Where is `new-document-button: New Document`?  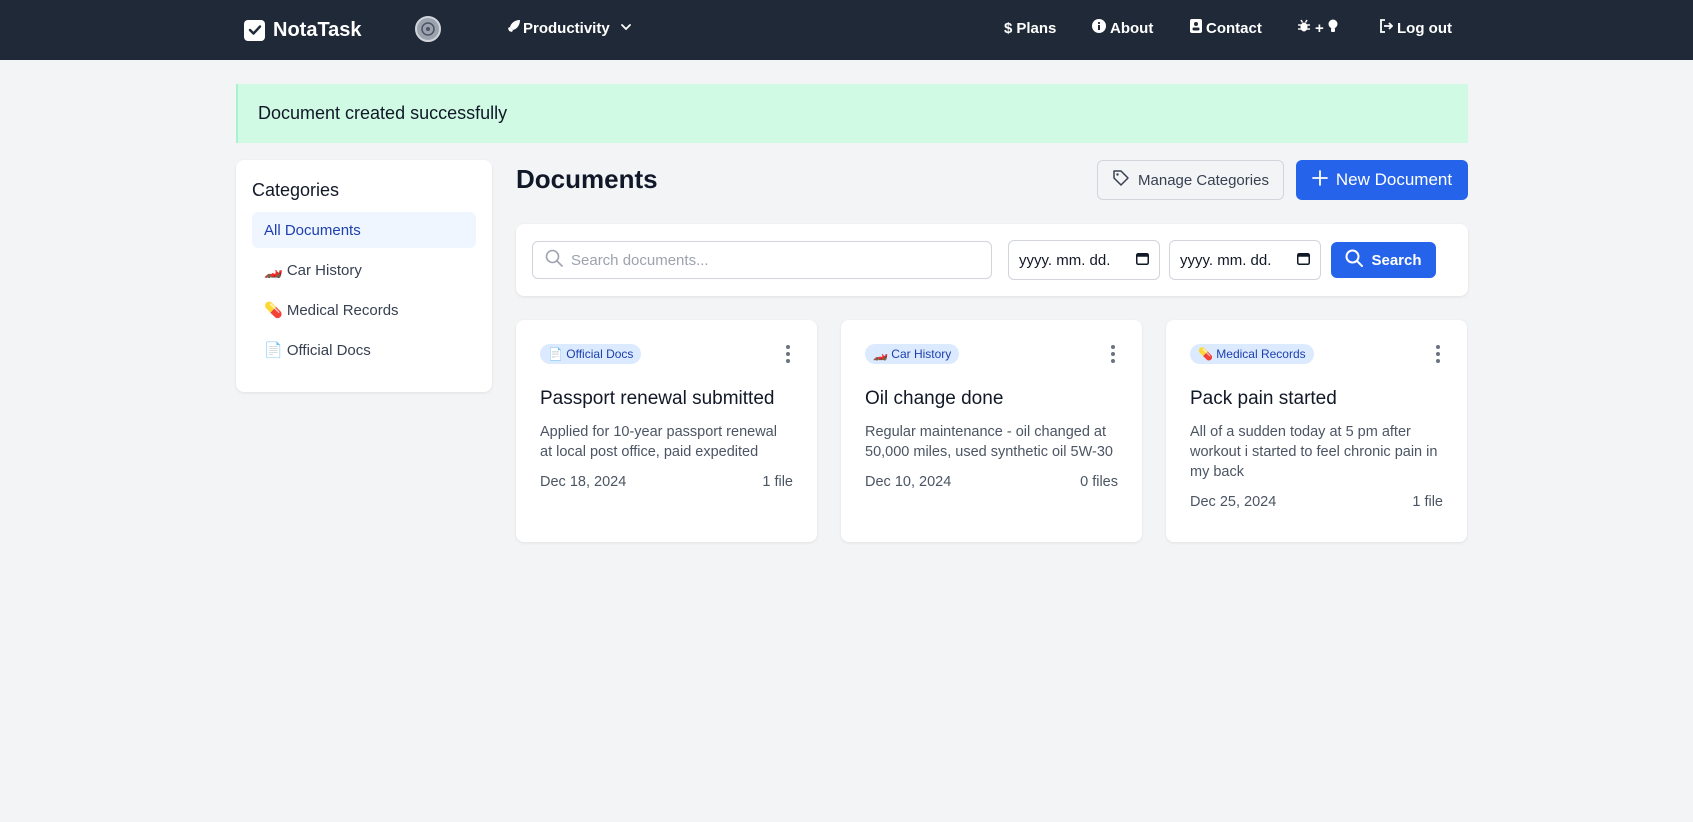 new-document-button: New Document is located at coordinates (1382, 180).